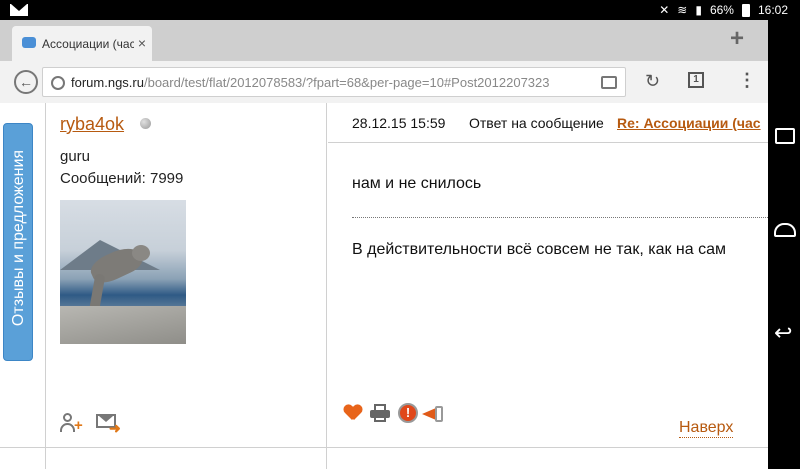  What do you see at coordinates (107, 82) in the screenshot?
I see `url-domain: forum.ngs.ru` at bounding box center [107, 82].